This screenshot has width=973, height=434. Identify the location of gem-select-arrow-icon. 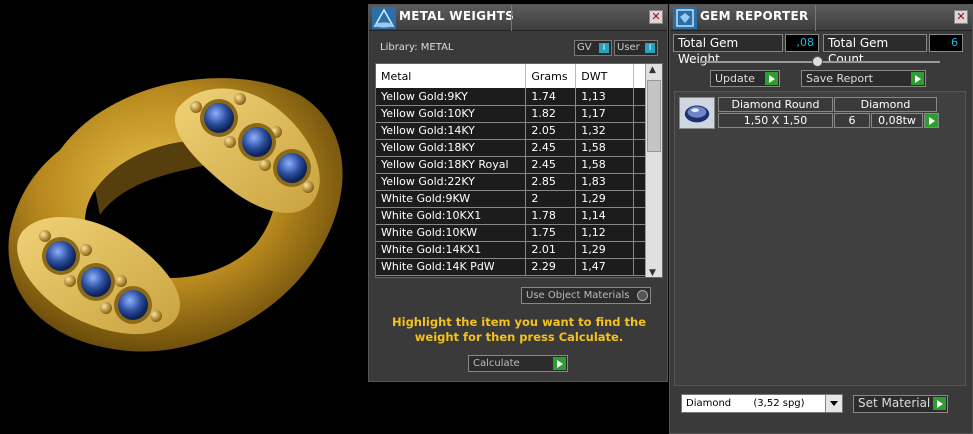
(931, 120).